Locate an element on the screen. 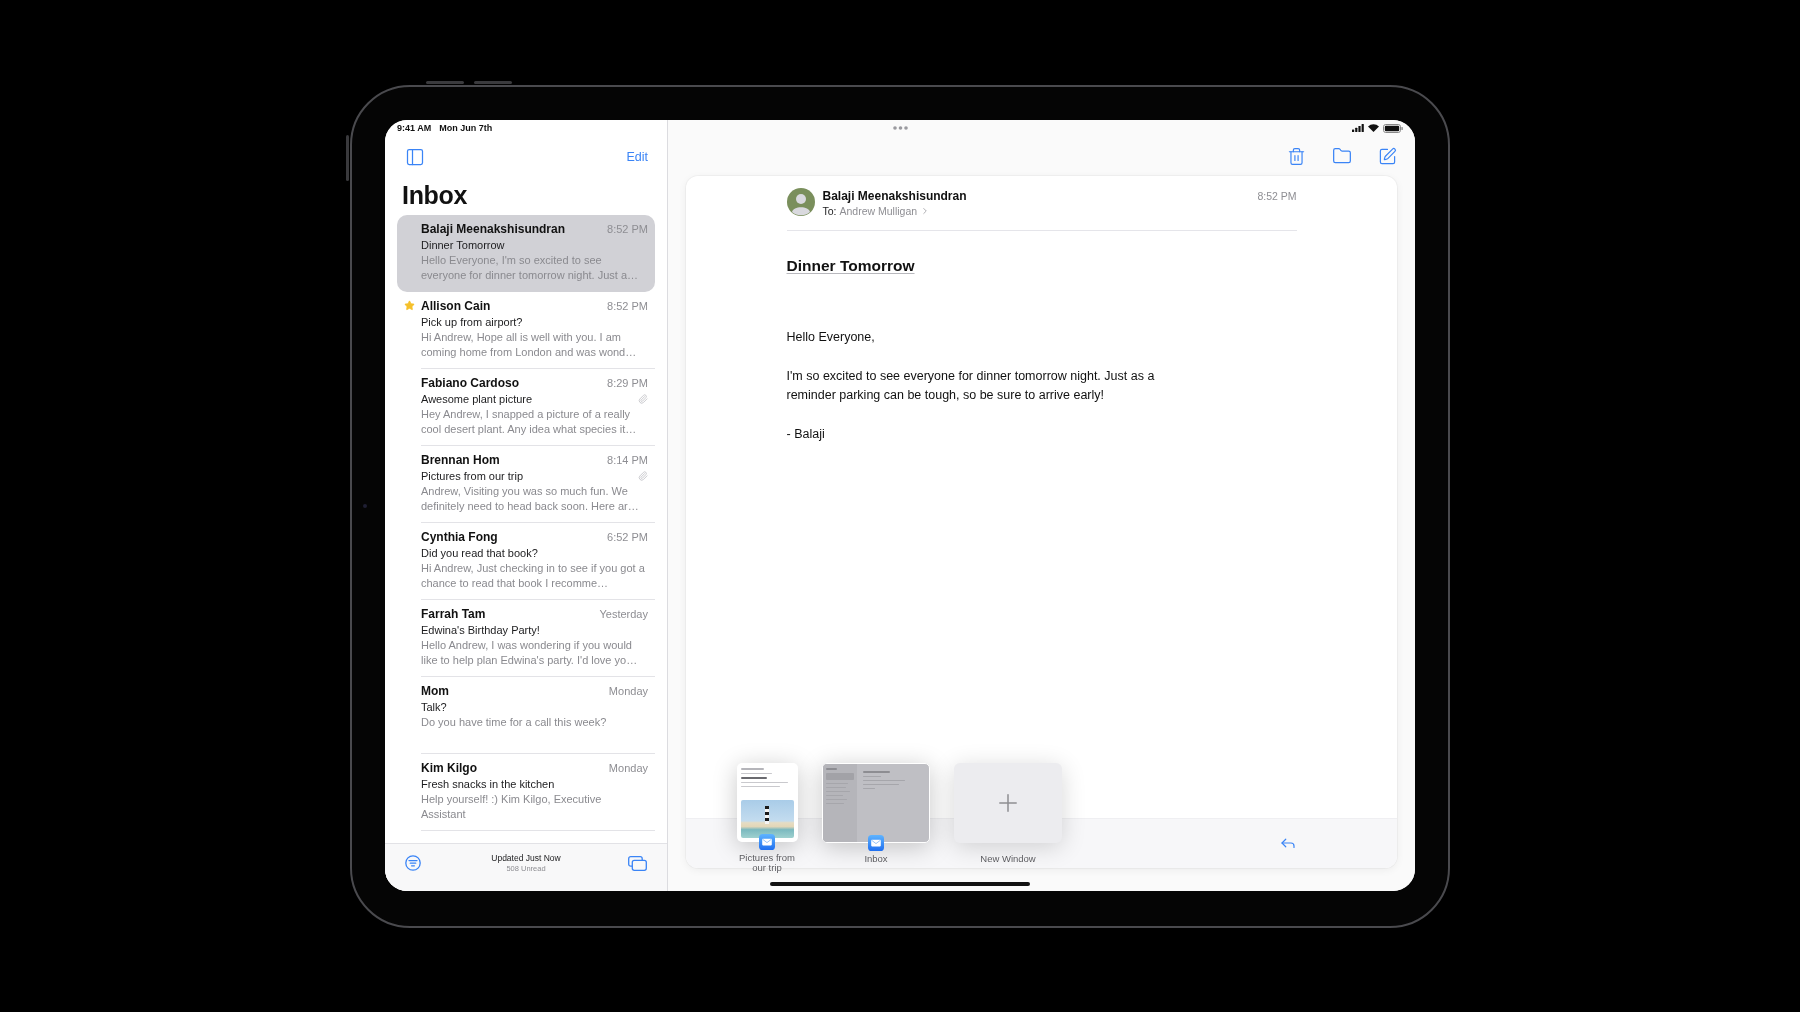 This screenshot has width=1800, height=1012. sender-name: Farrah Tam is located at coordinates (453, 613).